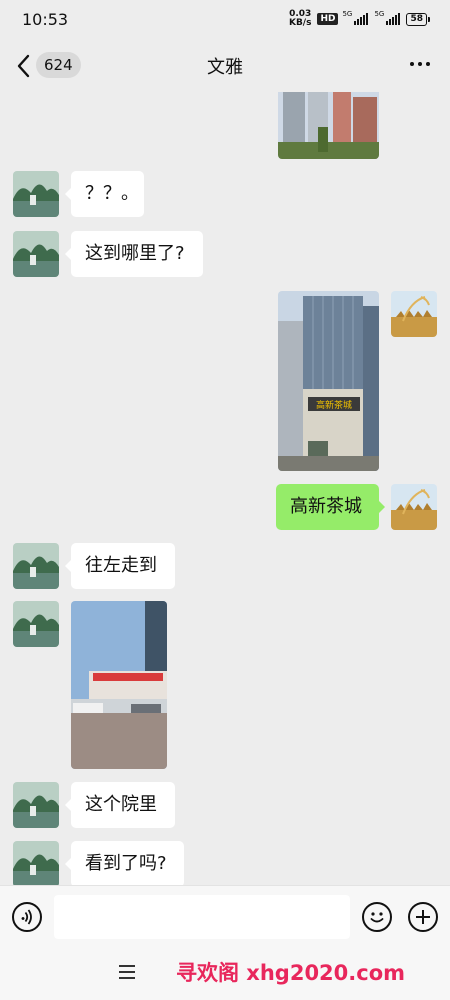 This screenshot has height=1000, width=450. I want to click on signal-icon-2: 5G, so click(387, 17).